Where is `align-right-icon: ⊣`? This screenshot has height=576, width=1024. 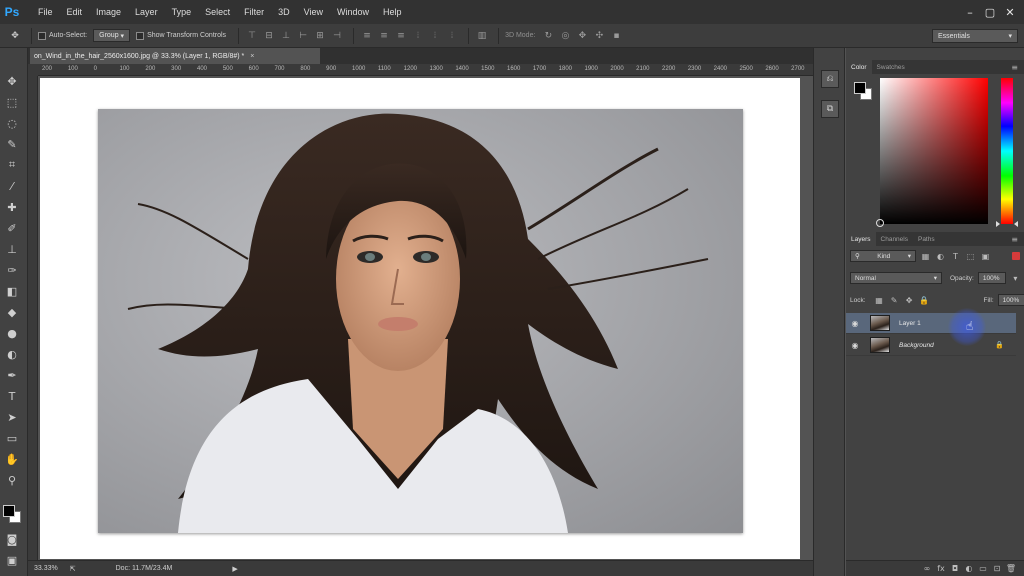
align-right-icon: ⊣ is located at coordinates (337, 36).